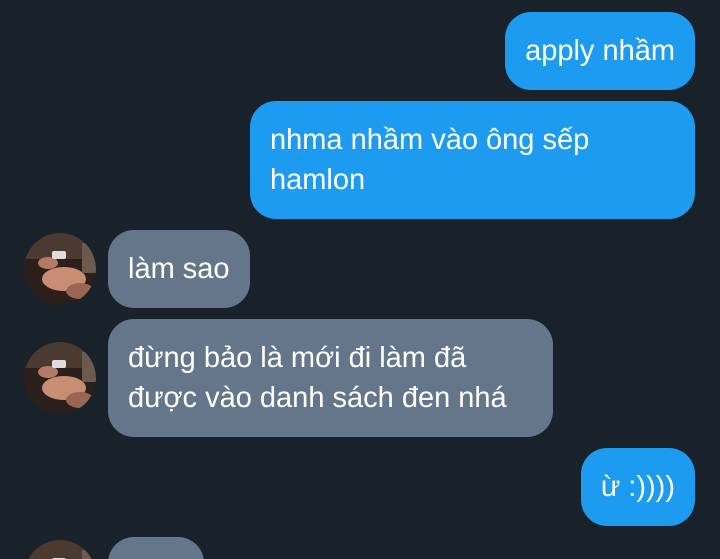 This screenshot has width=720, height=559. Describe the element at coordinates (637, 487) in the screenshot. I see `message-bubble: ừ :))))` at that location.